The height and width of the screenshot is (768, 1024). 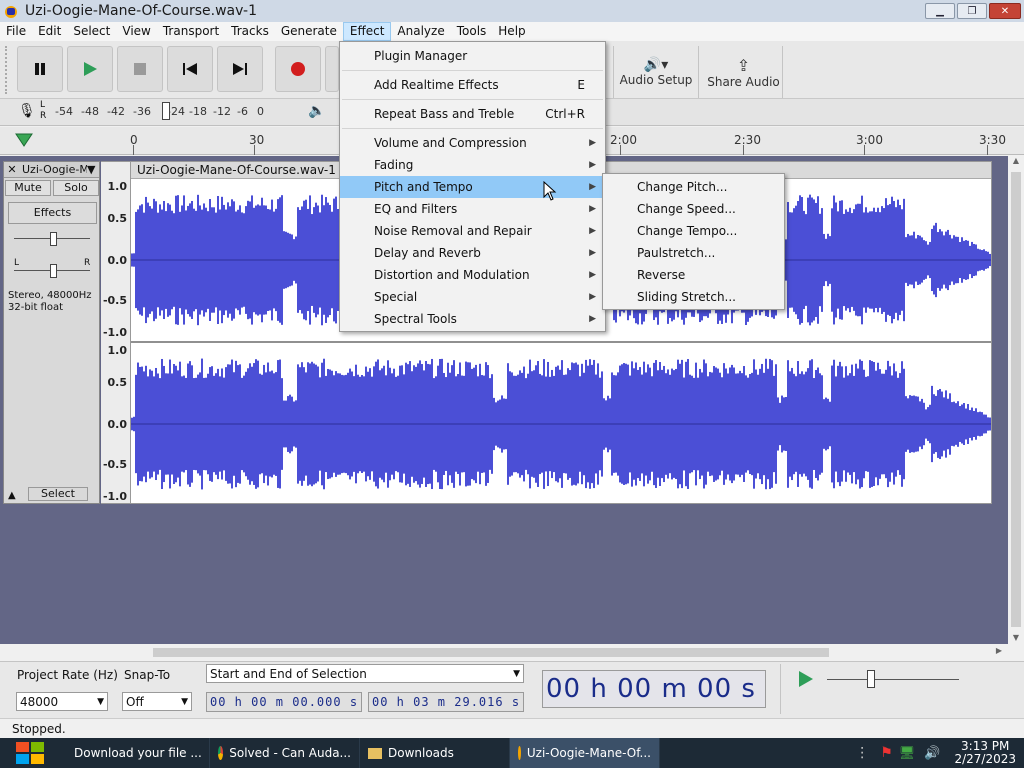 What do you see at coordinates (693, 275) in the screenshot?
I see `menu-item-reverse: Reverse` at bounding box center [693, 275].